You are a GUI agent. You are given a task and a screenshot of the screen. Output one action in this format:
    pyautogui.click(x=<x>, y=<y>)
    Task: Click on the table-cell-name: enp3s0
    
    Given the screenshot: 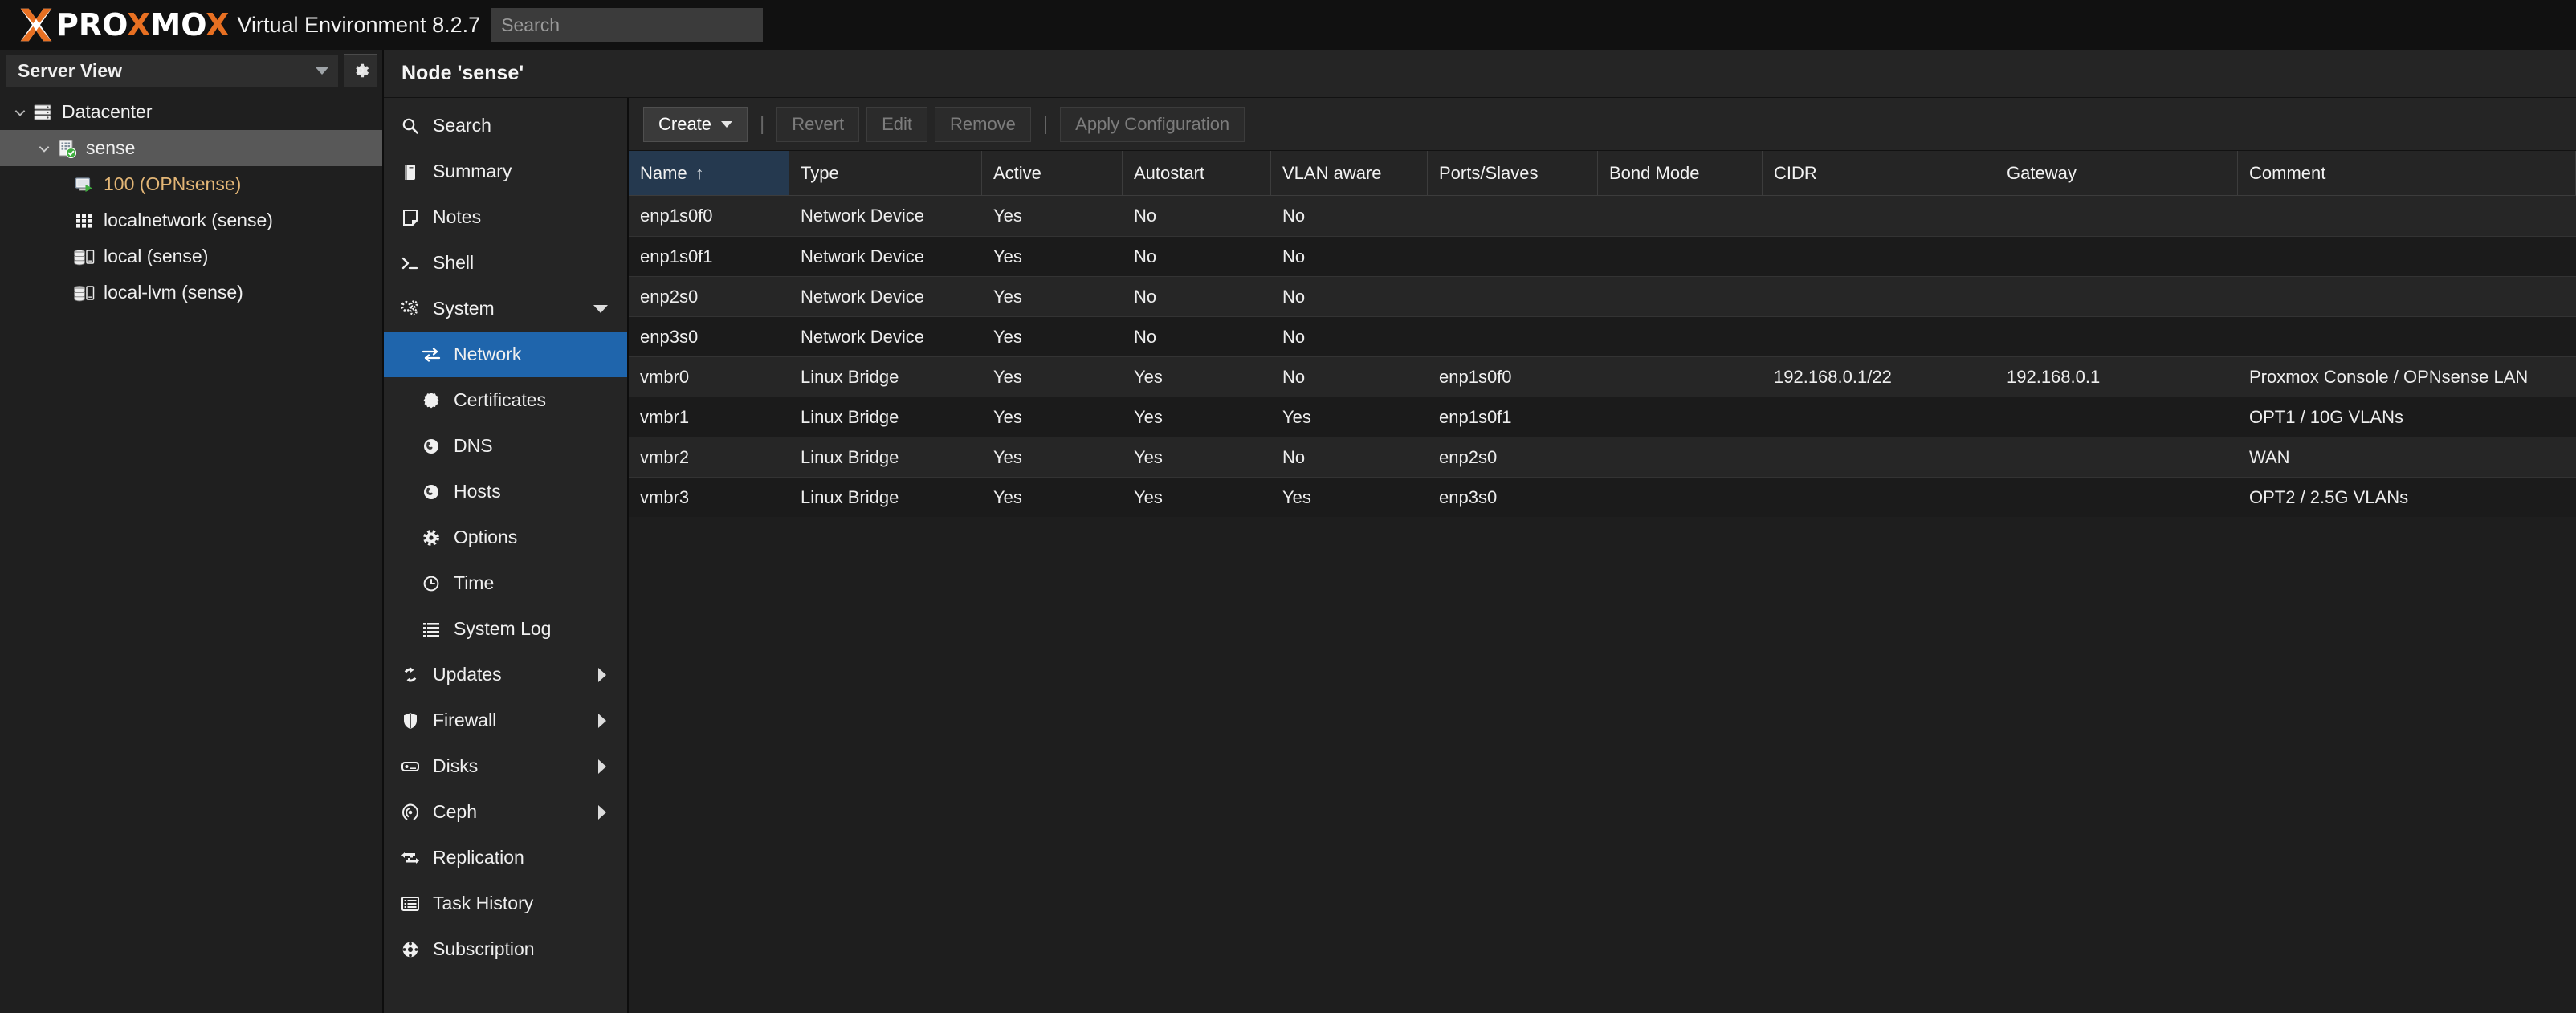 What is the action you would take?
    pyautogui.click(x=669, y=336)
    